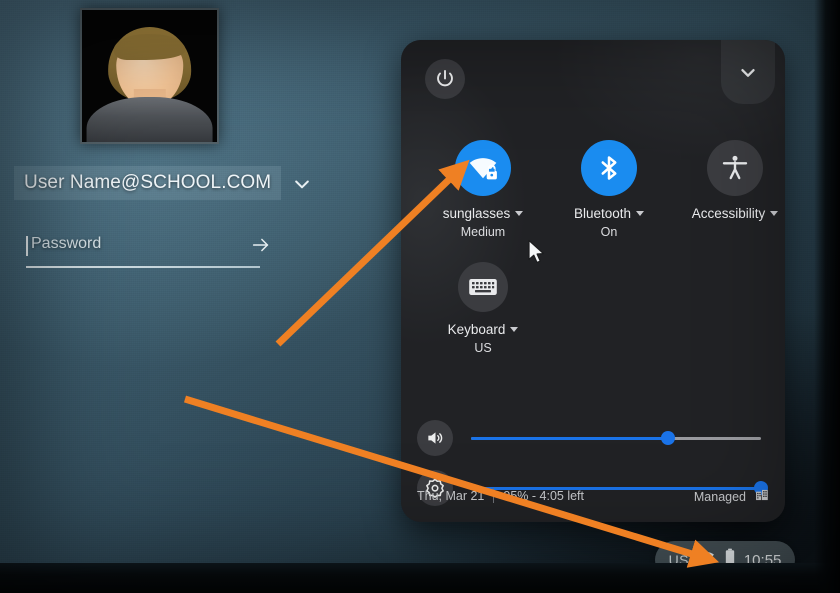 The height and width of the screenshot is (593, 840). Describe the element at coordinates (593, 499) in the screenshot. I see `quick-settings-status-bar: Thu, Mar 21 95% - 4:05 left Managed` at that location.